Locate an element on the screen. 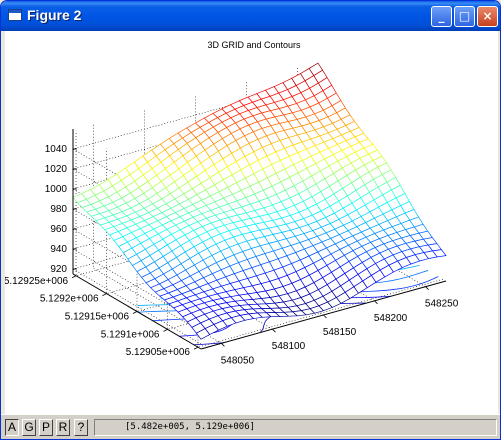 The height and width of the screenshot is (440, 501). x-tick-label: 548100 is located at coordinates (289, 346).